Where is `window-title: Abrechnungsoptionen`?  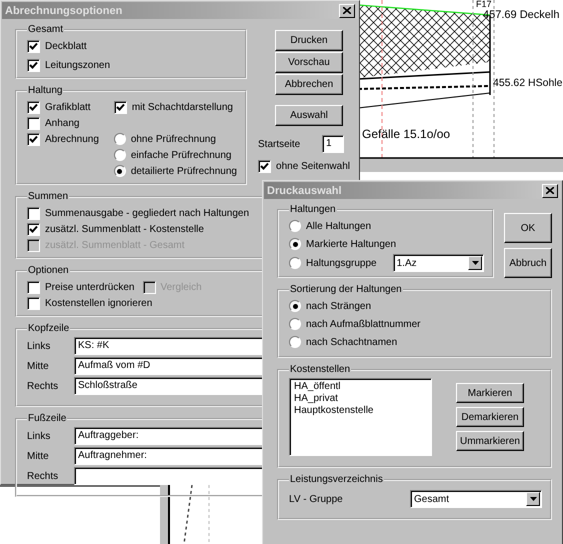 window-title: Abrechnungsoptionen is located at coordinates (63, 10).